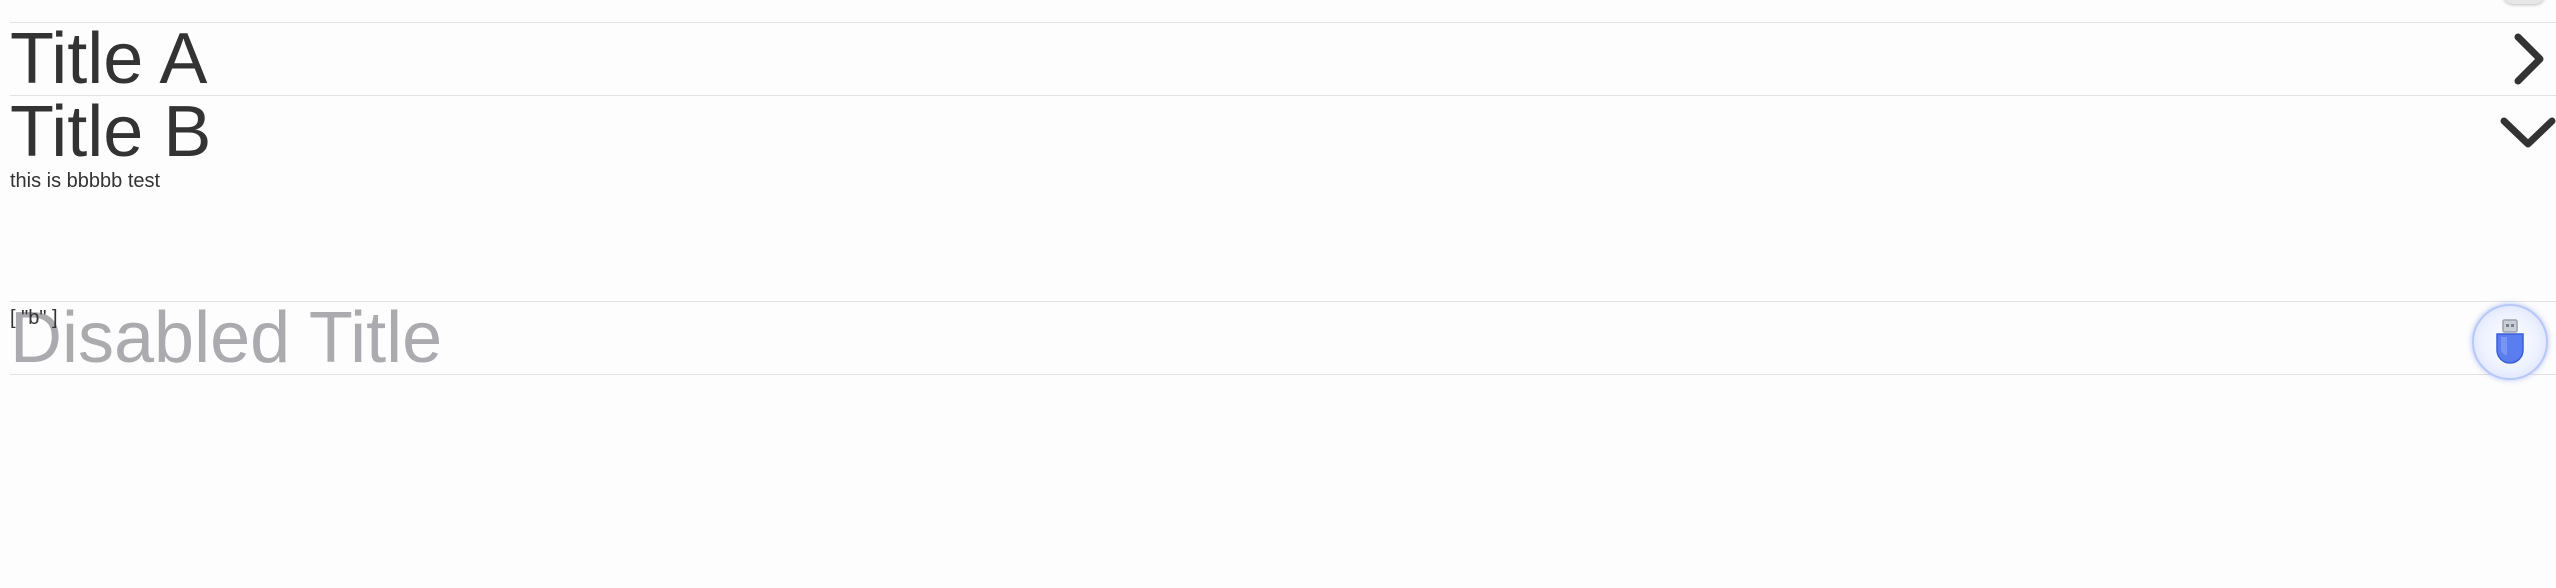  I want to click on accordion-title-disabled: Disabled Title, so click(226, 338).